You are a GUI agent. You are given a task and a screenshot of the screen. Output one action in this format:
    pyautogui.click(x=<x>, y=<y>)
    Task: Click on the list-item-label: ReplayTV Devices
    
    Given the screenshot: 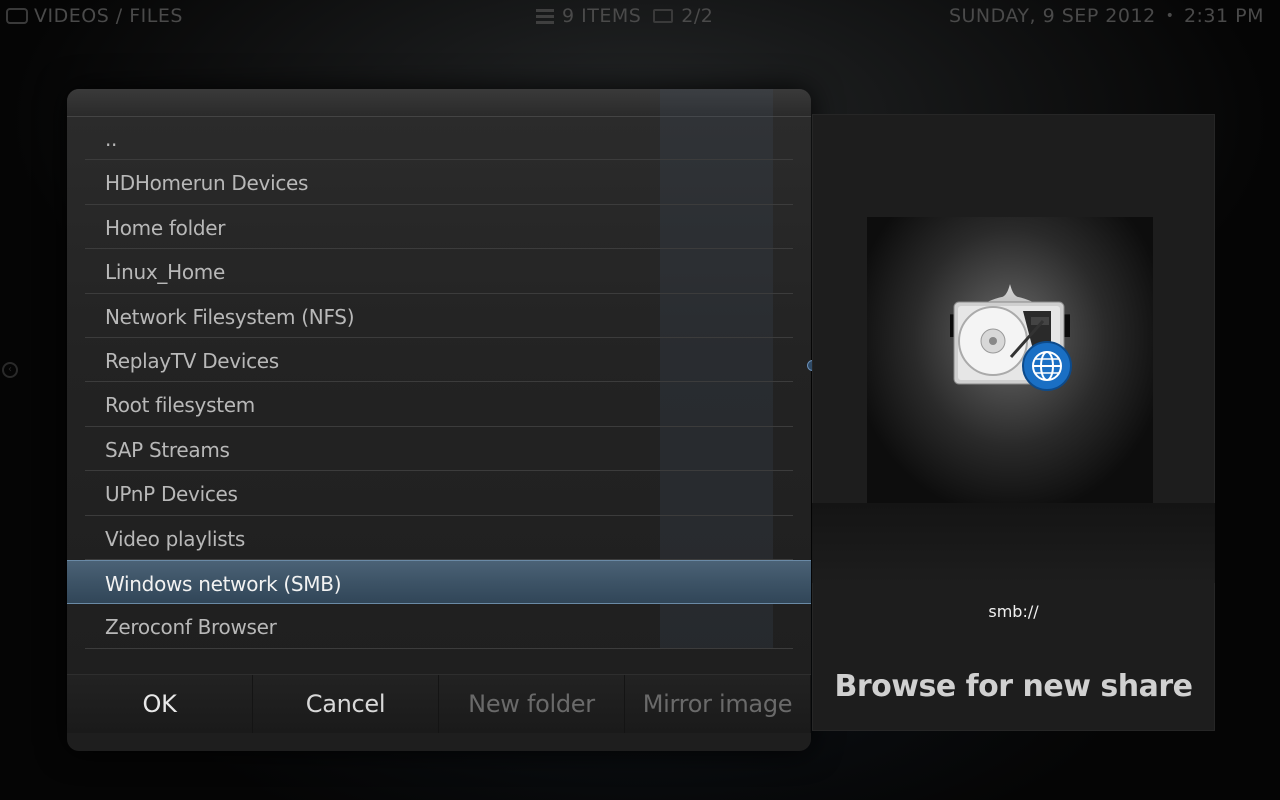 What is the action you would take?
    pyautogui.click(x=192, y=360)
    